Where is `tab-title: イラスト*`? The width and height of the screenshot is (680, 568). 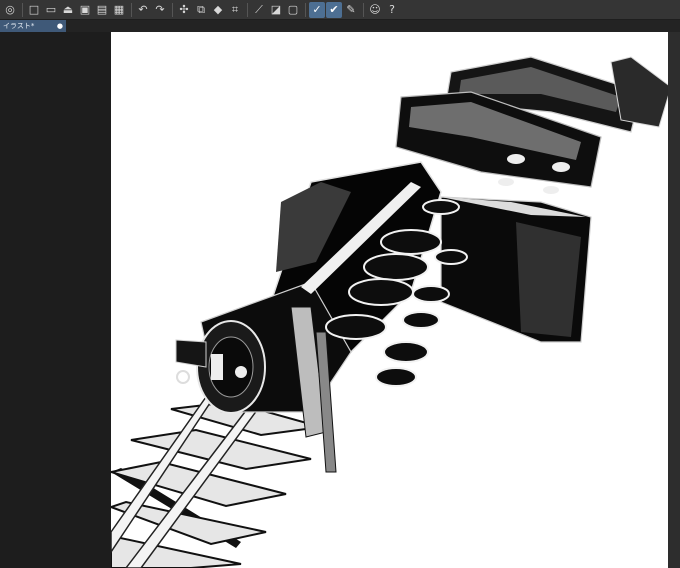 tab-title: イラスト* is located at coordinates (19, 26).